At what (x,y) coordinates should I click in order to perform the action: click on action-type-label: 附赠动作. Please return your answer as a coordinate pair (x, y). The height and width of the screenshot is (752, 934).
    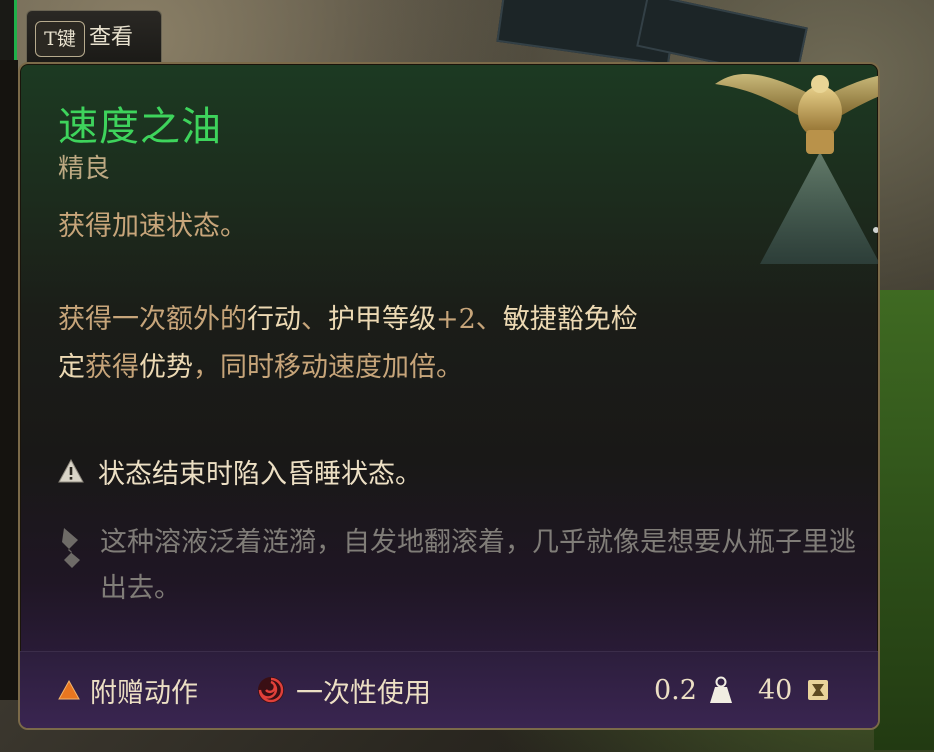
    Looking at the image, I should click on (144, 693).